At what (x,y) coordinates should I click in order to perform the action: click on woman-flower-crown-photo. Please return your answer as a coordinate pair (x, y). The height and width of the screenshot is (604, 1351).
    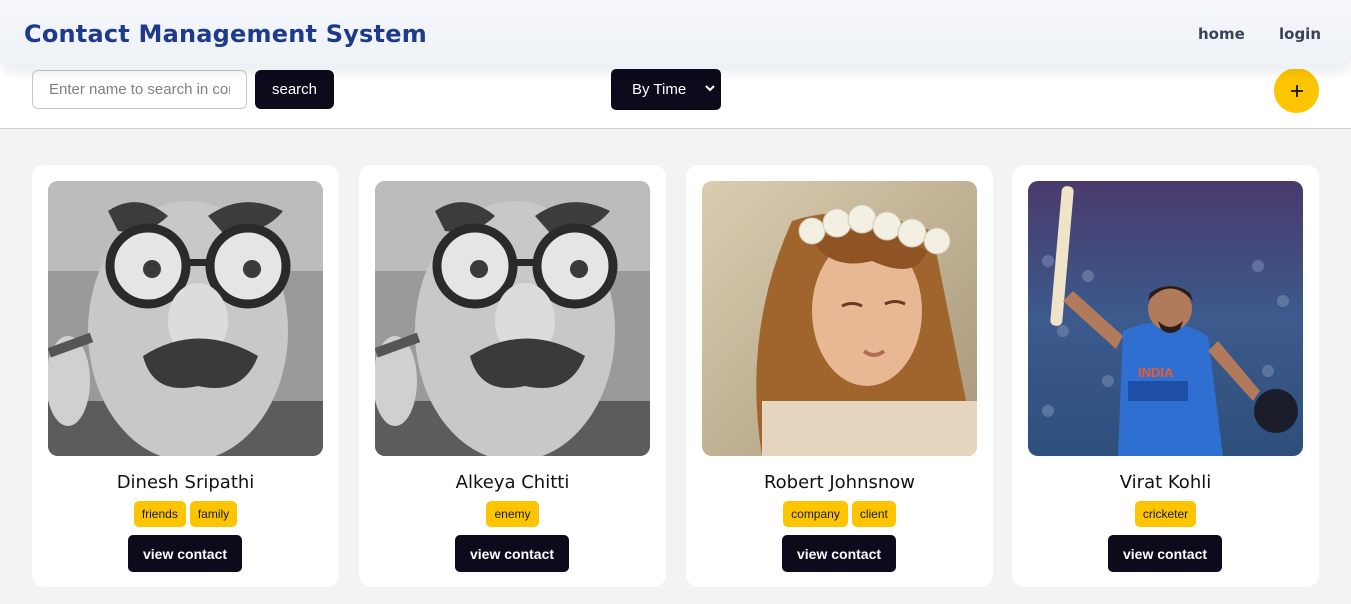
    Looking at the image, I should click on (839, 318).